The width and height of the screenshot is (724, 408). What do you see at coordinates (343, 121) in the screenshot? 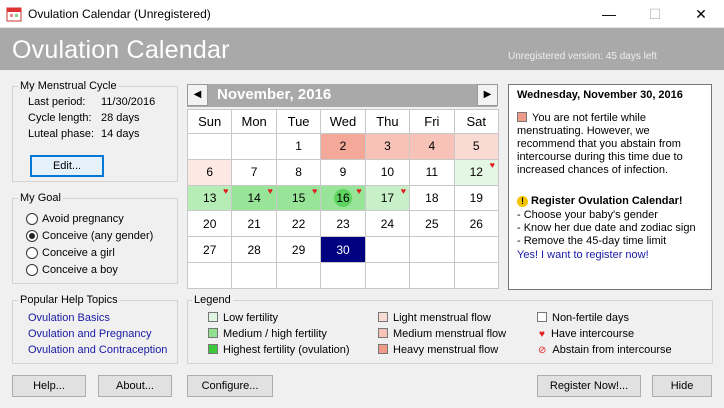
I see `weekday-header: Wed` at bounding box center [343, 121].